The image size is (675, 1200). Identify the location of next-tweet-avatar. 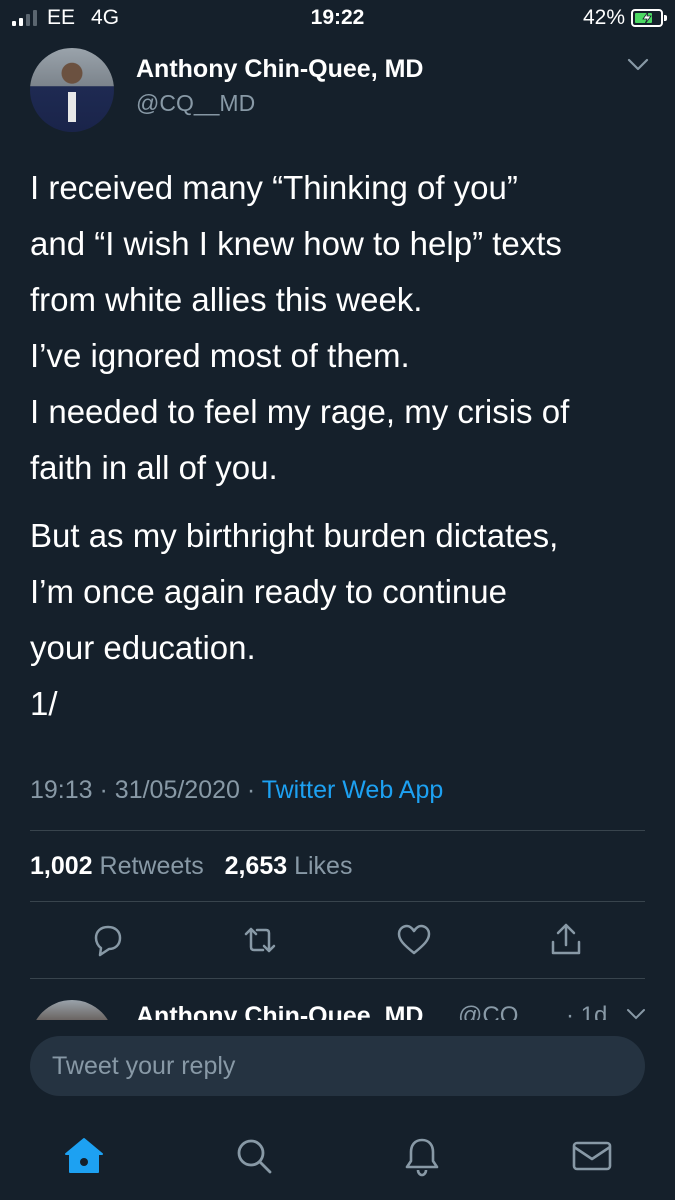
(72, 1010).